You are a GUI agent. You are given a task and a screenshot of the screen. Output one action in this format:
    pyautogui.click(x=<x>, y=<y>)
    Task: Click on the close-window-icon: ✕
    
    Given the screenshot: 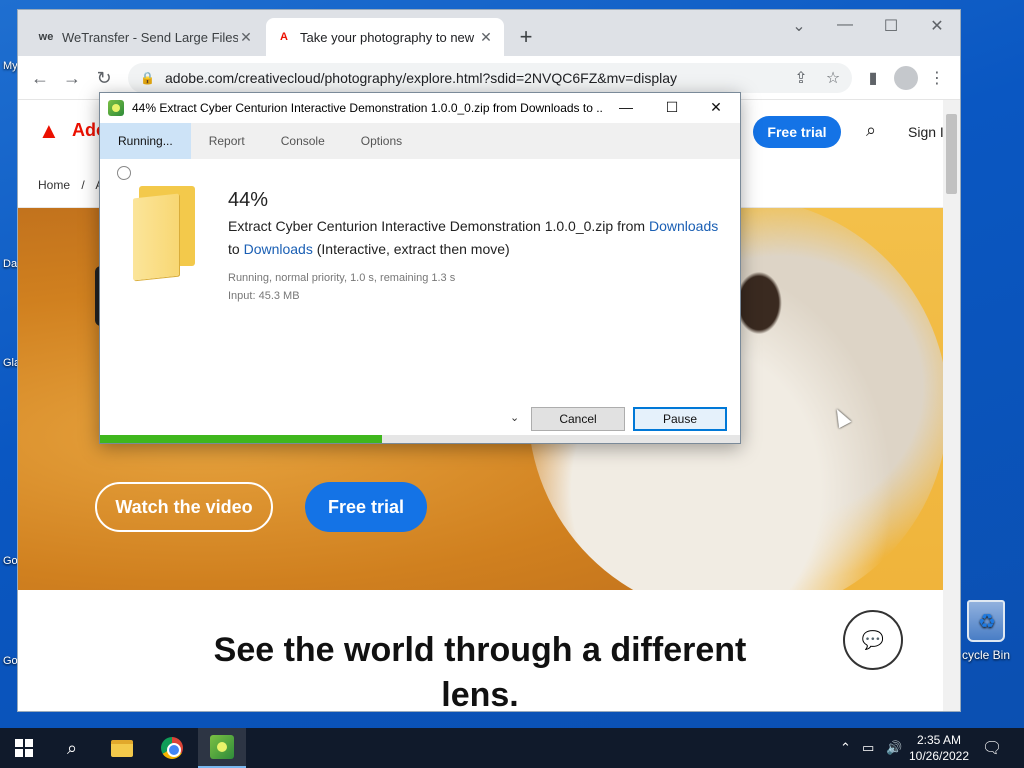 What is the action you would take?
    pyautogui.click(x=937, y=26)
    